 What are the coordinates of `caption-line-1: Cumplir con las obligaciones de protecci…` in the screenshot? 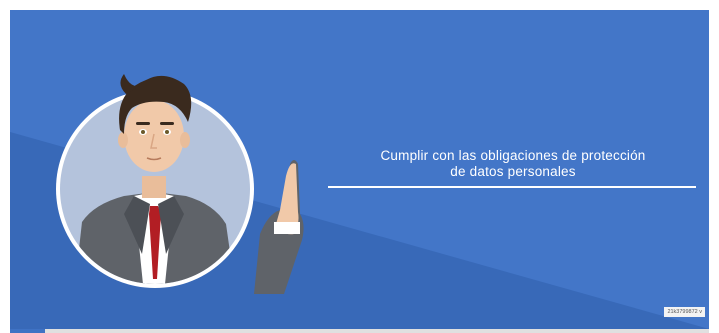 It's located at (513, 155).